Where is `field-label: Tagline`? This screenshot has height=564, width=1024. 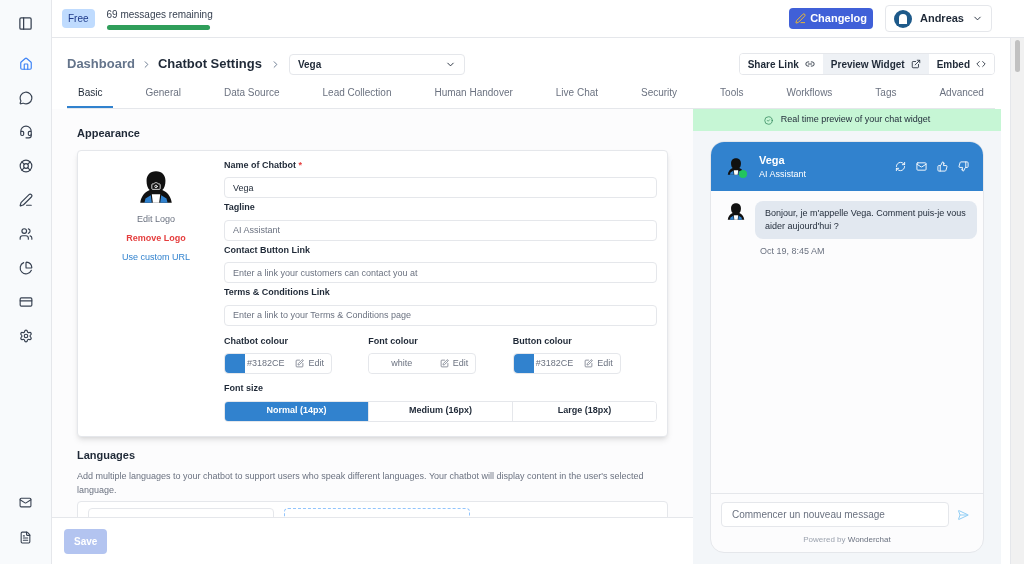 field-label: Tagline is located at coordinates (240, 207).